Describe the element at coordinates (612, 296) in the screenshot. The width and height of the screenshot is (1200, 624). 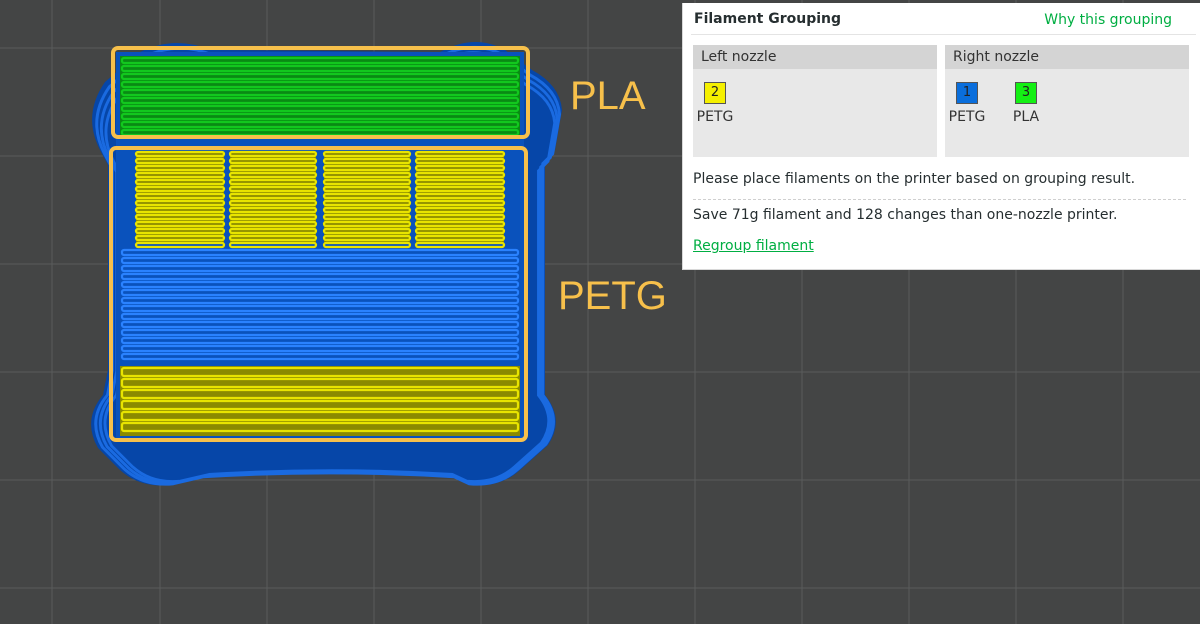
I see `petg-region-label: PETG` at that location.